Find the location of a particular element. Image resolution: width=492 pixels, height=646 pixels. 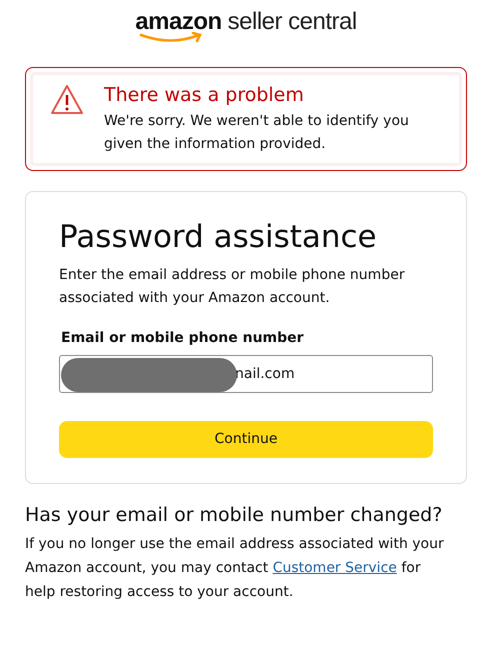

warning-icon is located at coordinates (67, 100).